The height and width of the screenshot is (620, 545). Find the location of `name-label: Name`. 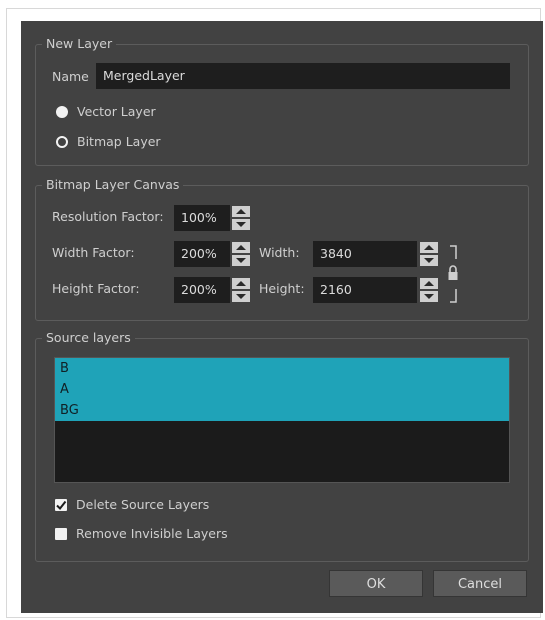

name-label: Name is located at coordinates (70, 76).